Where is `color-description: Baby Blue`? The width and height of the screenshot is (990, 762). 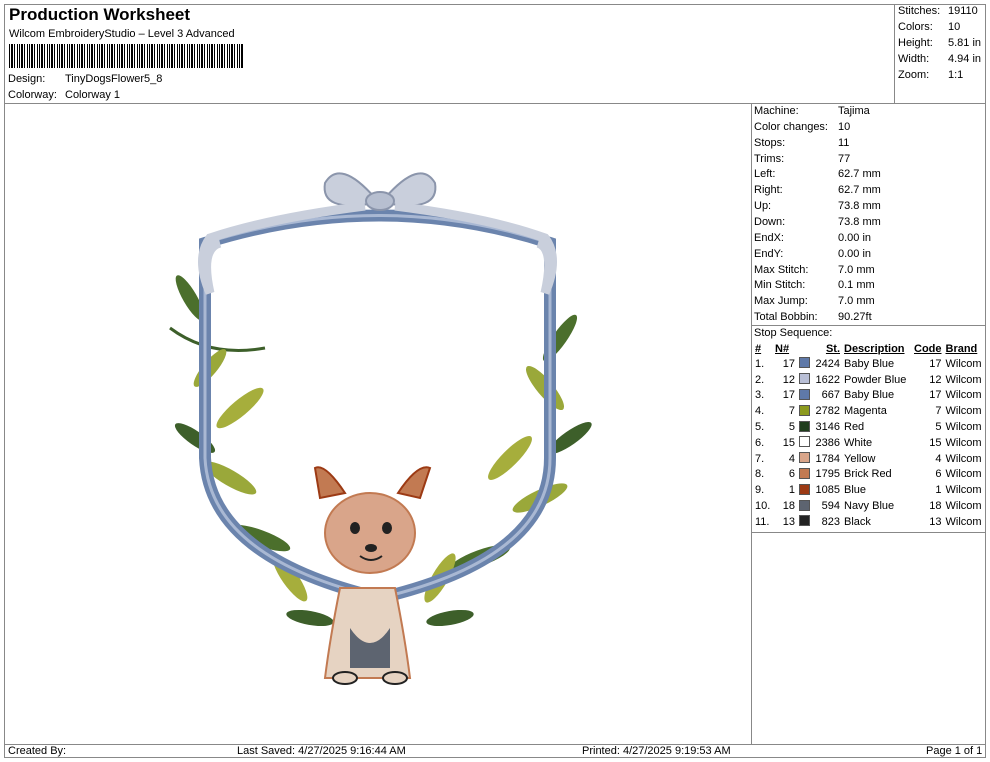
color-description: Baby Blue is located at coordinates (869, 363).